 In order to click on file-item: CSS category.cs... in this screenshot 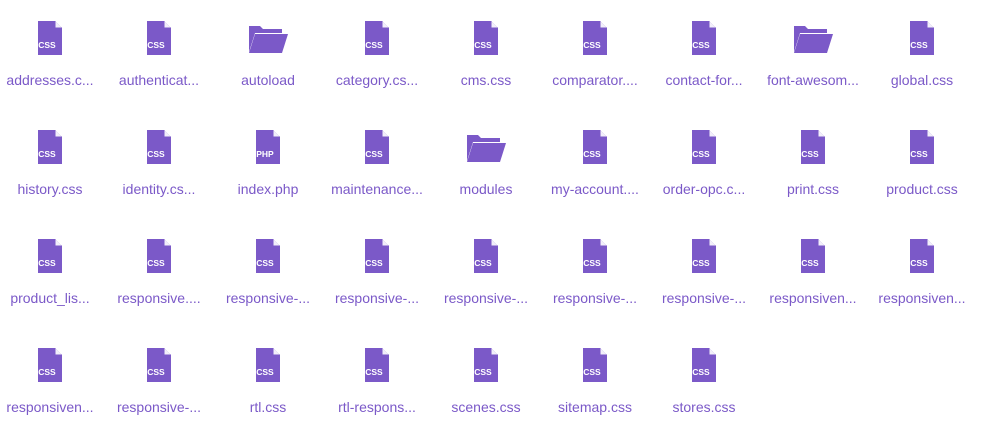, I will do `click(381, 54)`.